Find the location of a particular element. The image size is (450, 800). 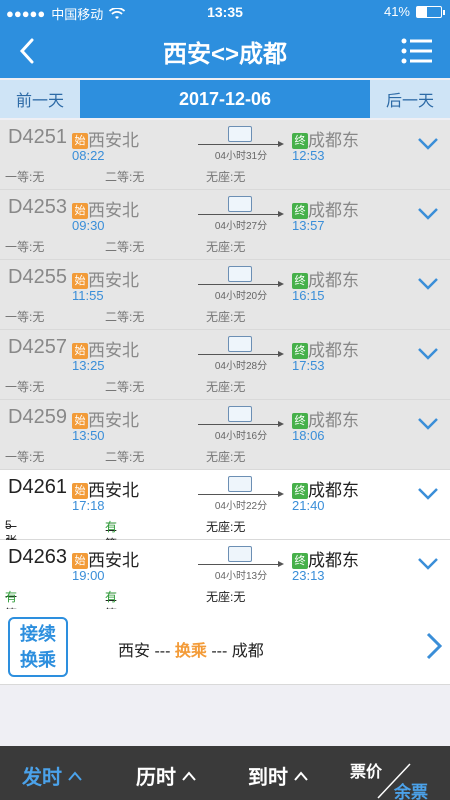

sort-by-departure: 发时 is located at coordinates (52, 775).